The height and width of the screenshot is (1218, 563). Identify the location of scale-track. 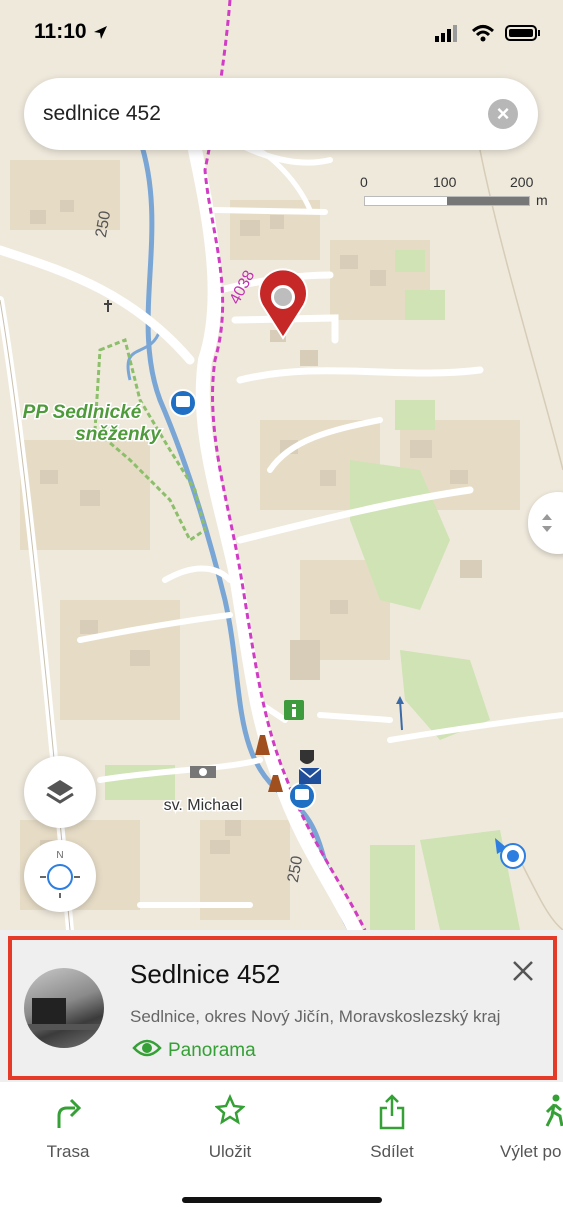
(447, 201).